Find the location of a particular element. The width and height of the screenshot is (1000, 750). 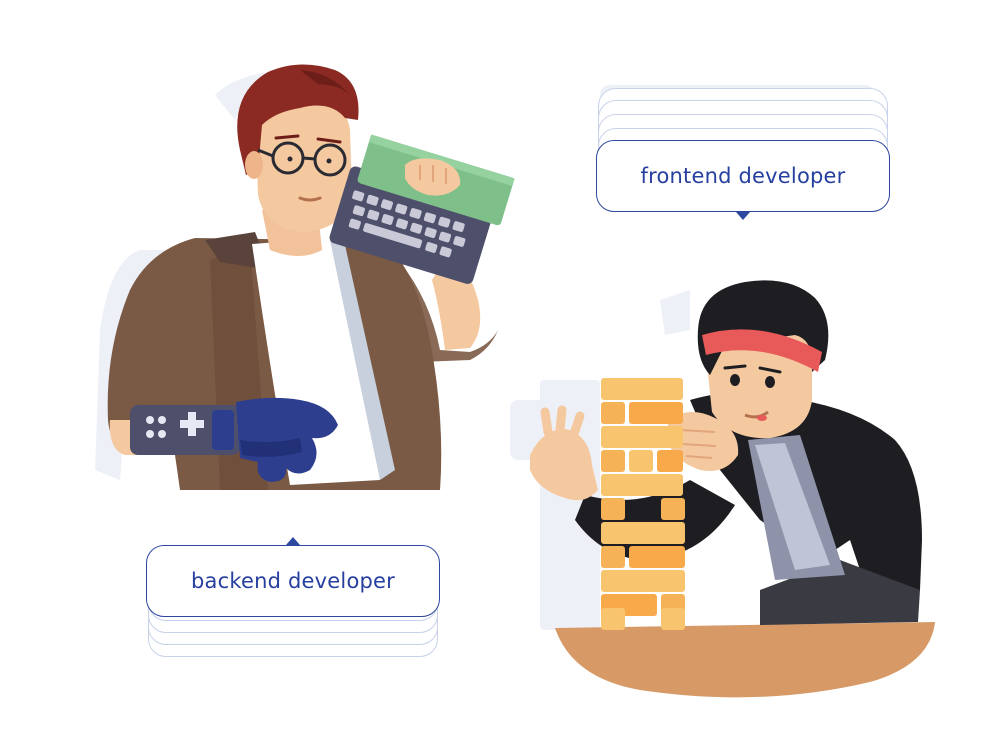

backend-label-pointer is located at coordinates (293, 541).